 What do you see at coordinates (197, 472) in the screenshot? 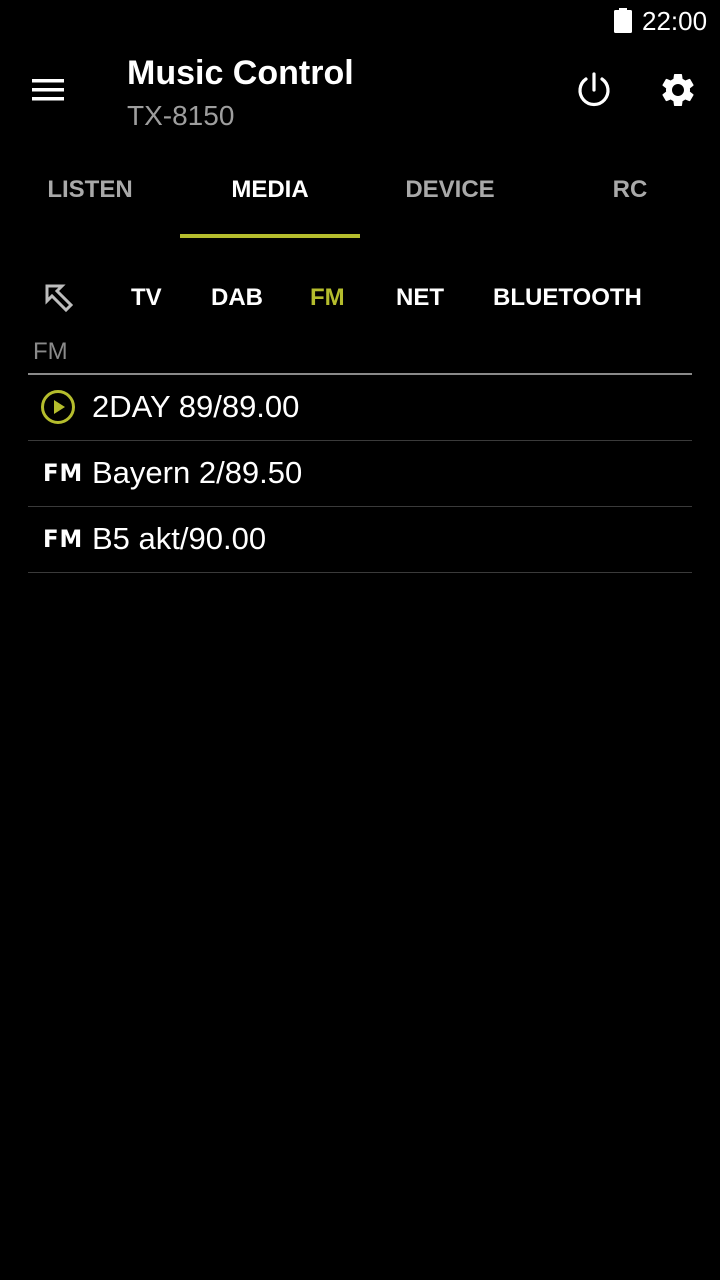
I see `station-name: Bayern 2/89.50` at bounding box center [197, 472].